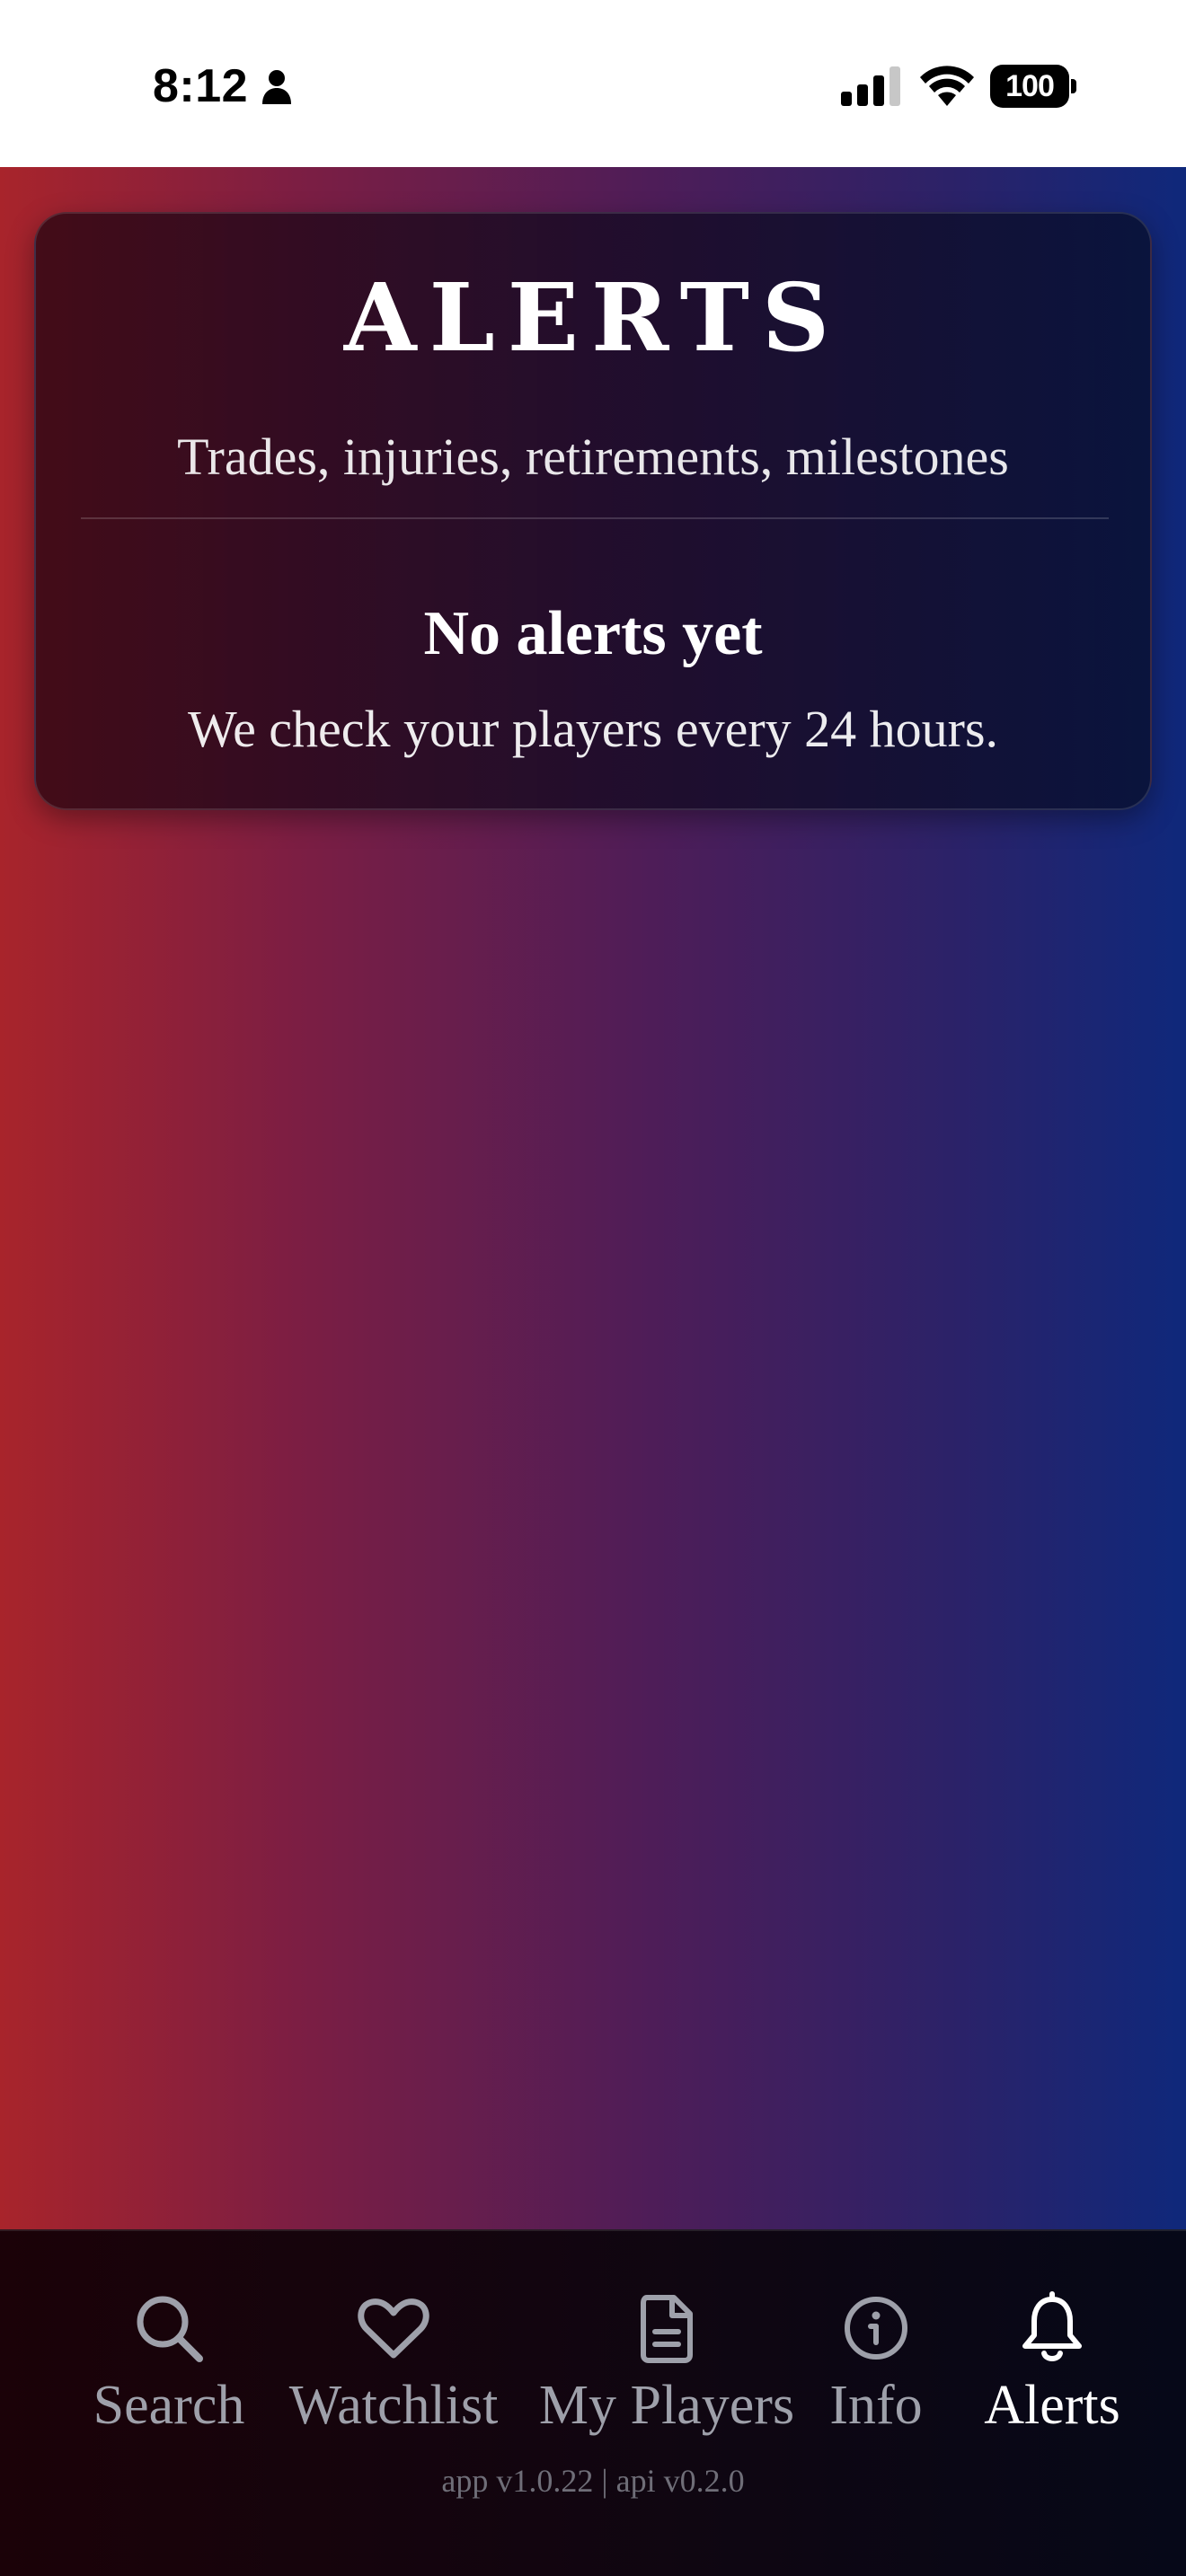  What do you see at coordinates (947, 86) in the screenshot?
I see `wifi-icon` at bounding box center [947, 86].